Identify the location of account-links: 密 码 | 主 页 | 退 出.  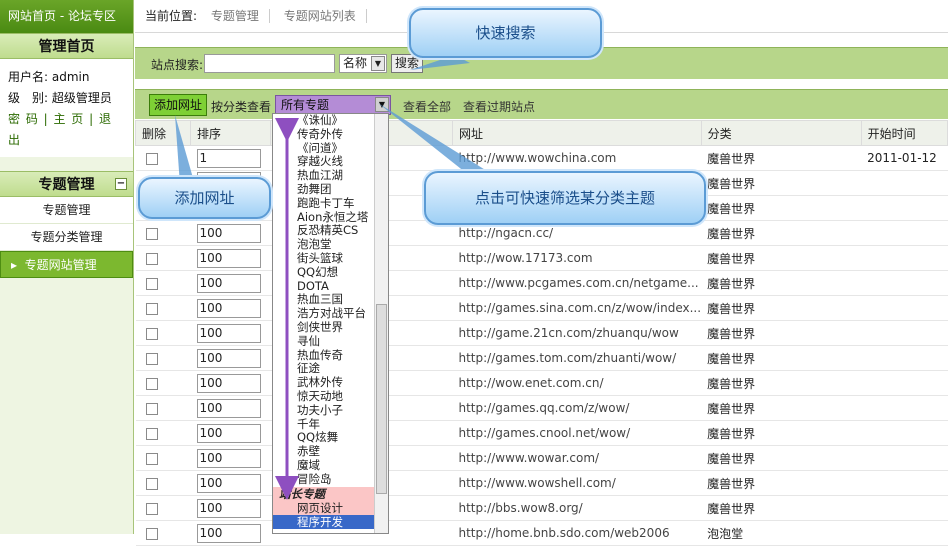
(66, 130).